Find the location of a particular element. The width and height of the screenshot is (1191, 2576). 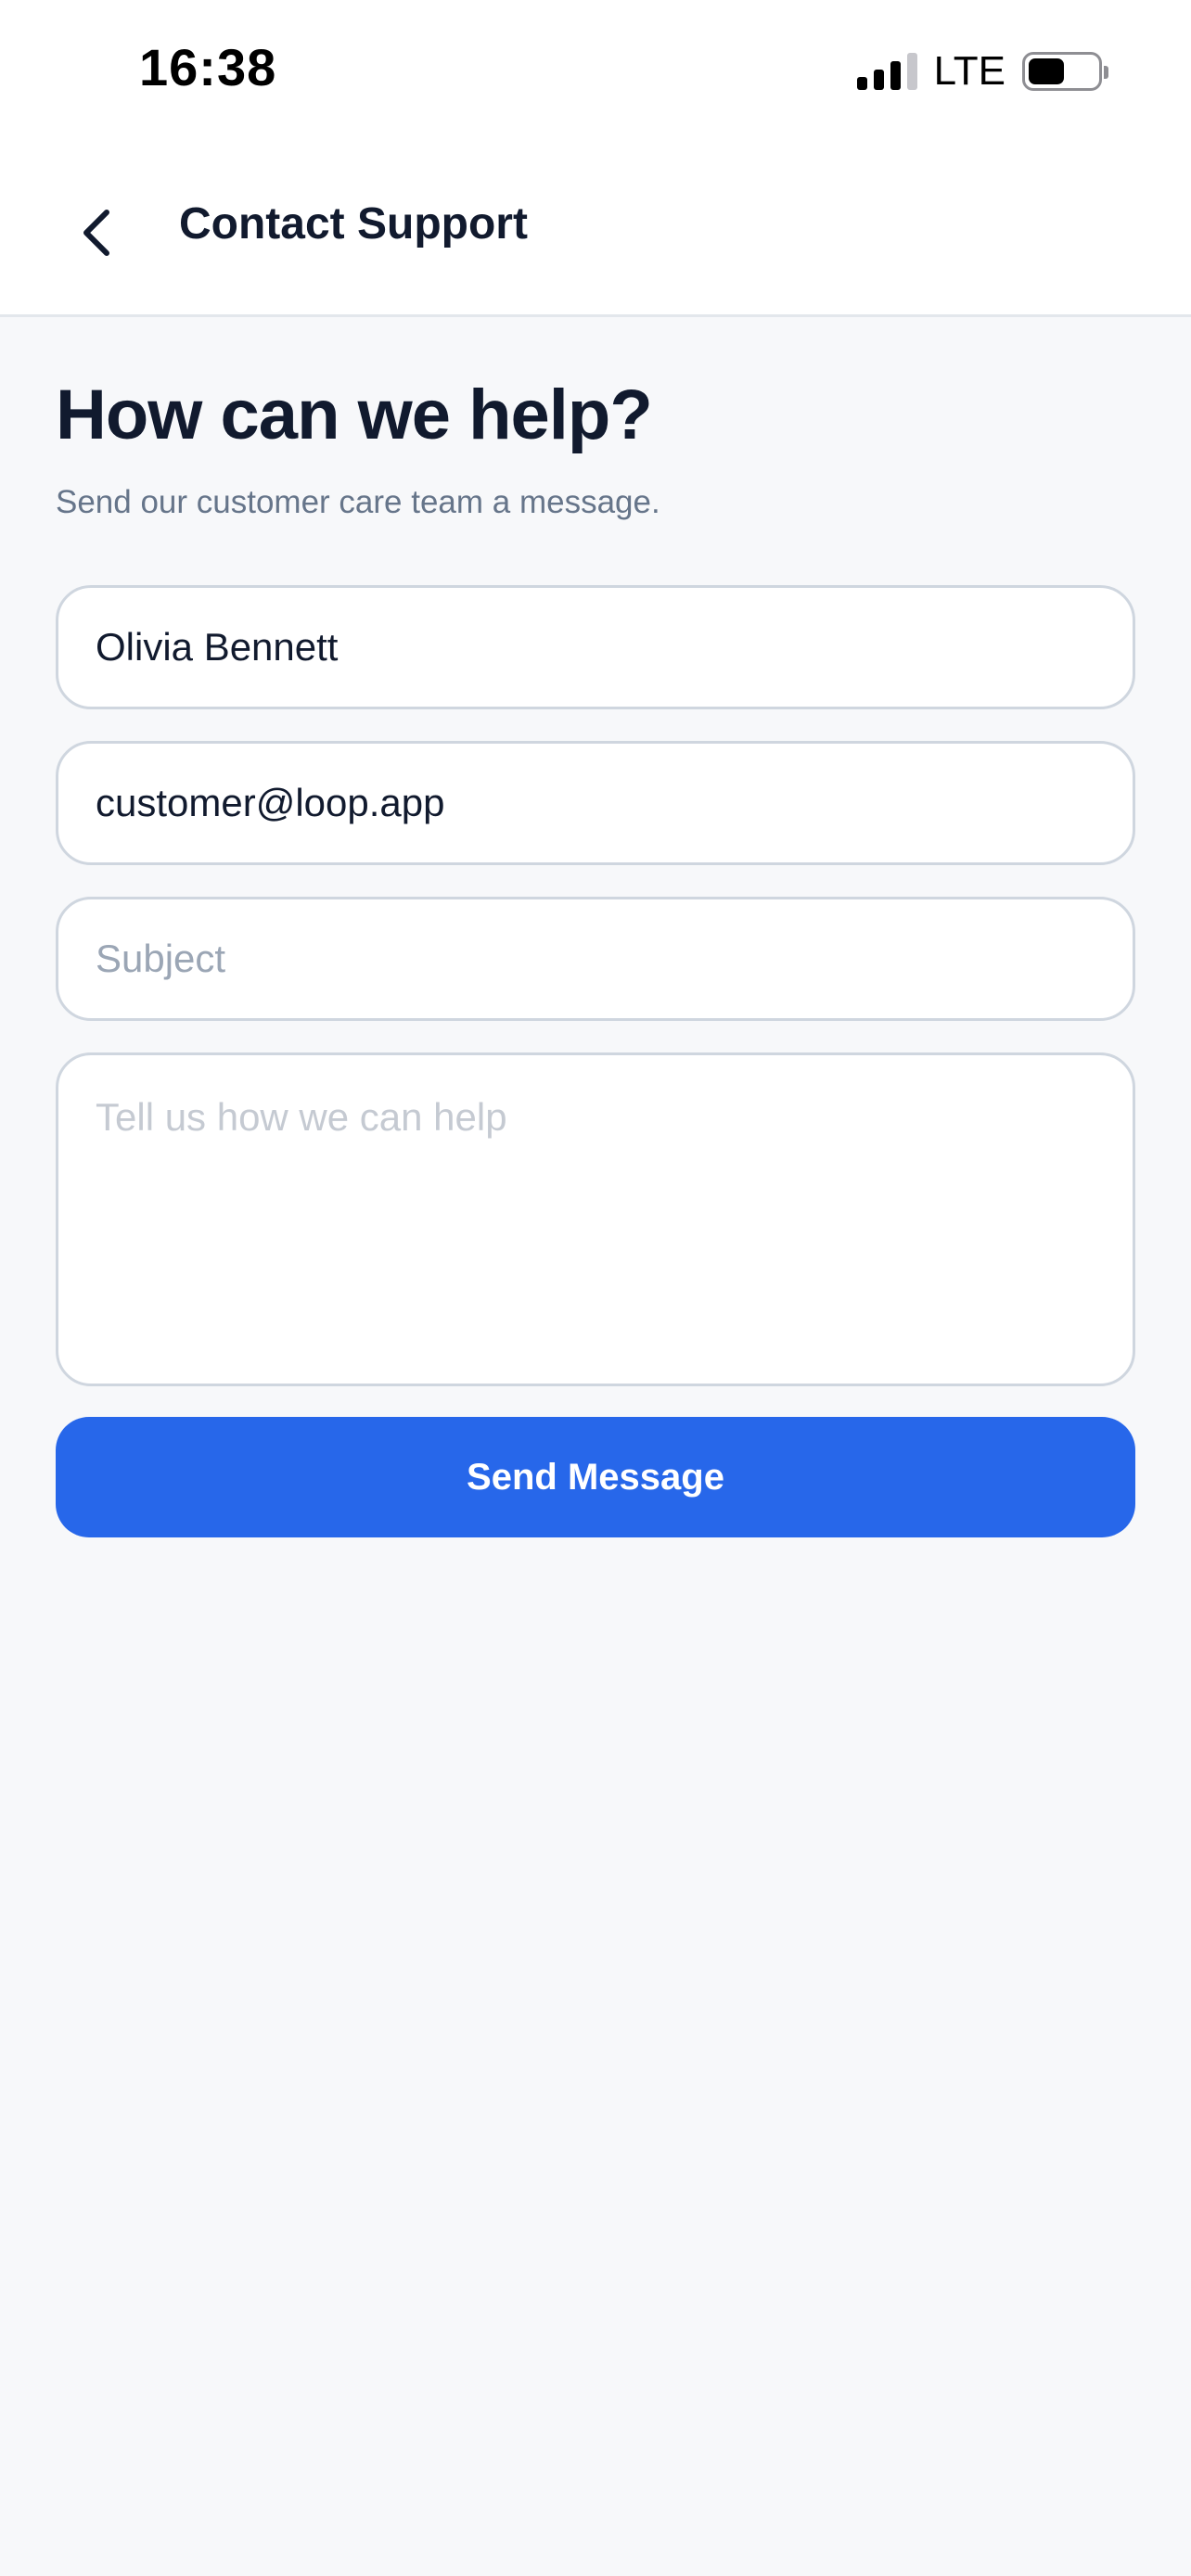

hero-title: How can we help? is located at coordinates (354, 415).